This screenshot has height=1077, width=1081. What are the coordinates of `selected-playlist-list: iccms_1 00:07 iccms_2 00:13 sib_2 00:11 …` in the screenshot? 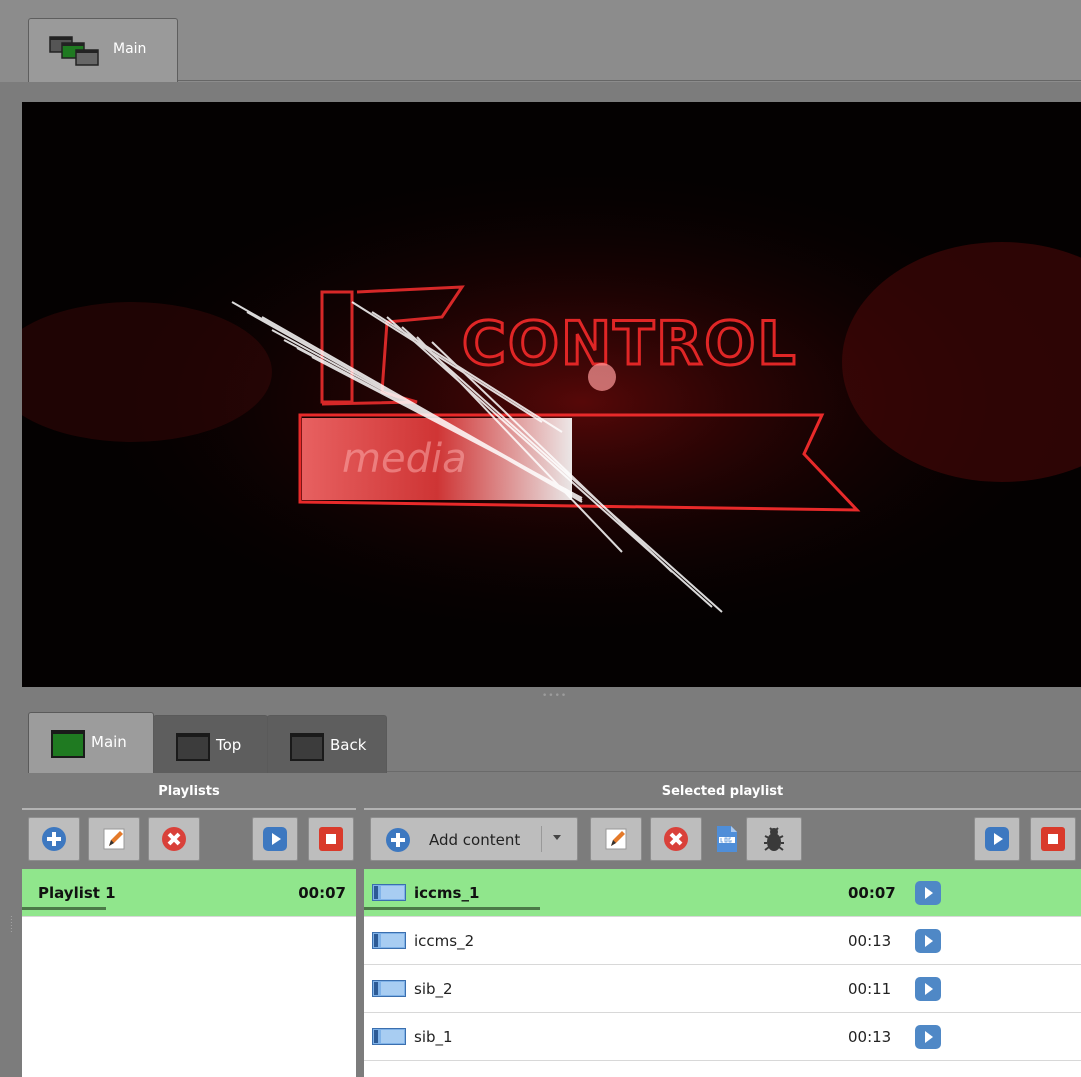 It's located at (722, 973).